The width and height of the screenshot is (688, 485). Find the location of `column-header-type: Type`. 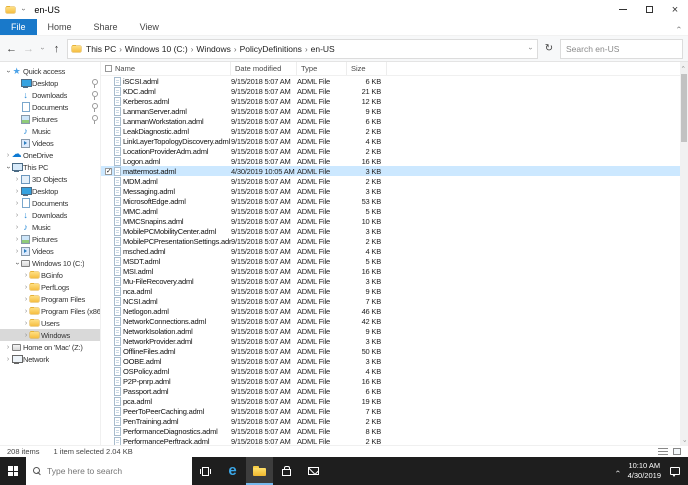

column-header-type: Type is located at coordinates (322, 68).